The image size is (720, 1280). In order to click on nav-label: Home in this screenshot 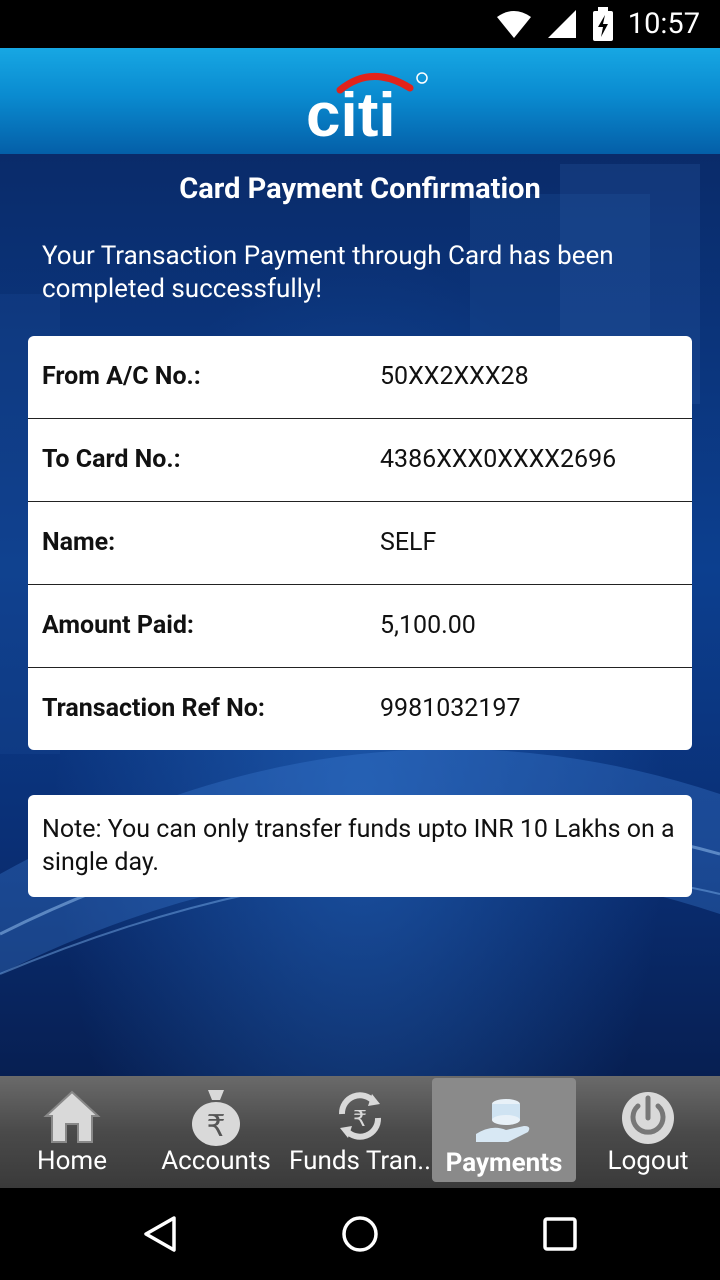, I will do `click(72, 1161)`.